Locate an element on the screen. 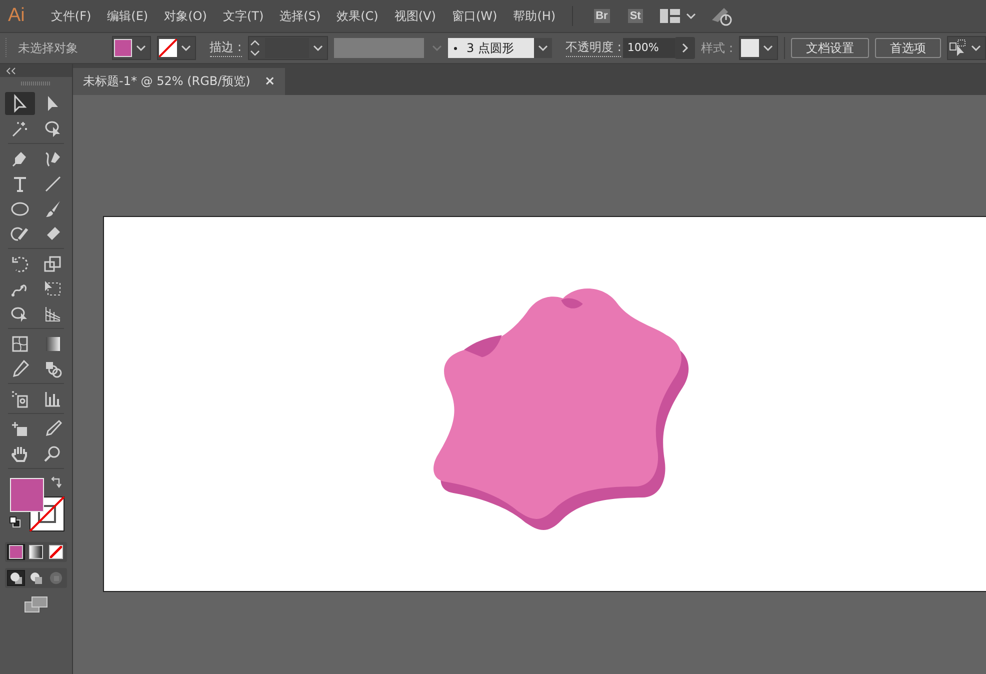  close-tab-button: × is located at coordinates (270, 81).